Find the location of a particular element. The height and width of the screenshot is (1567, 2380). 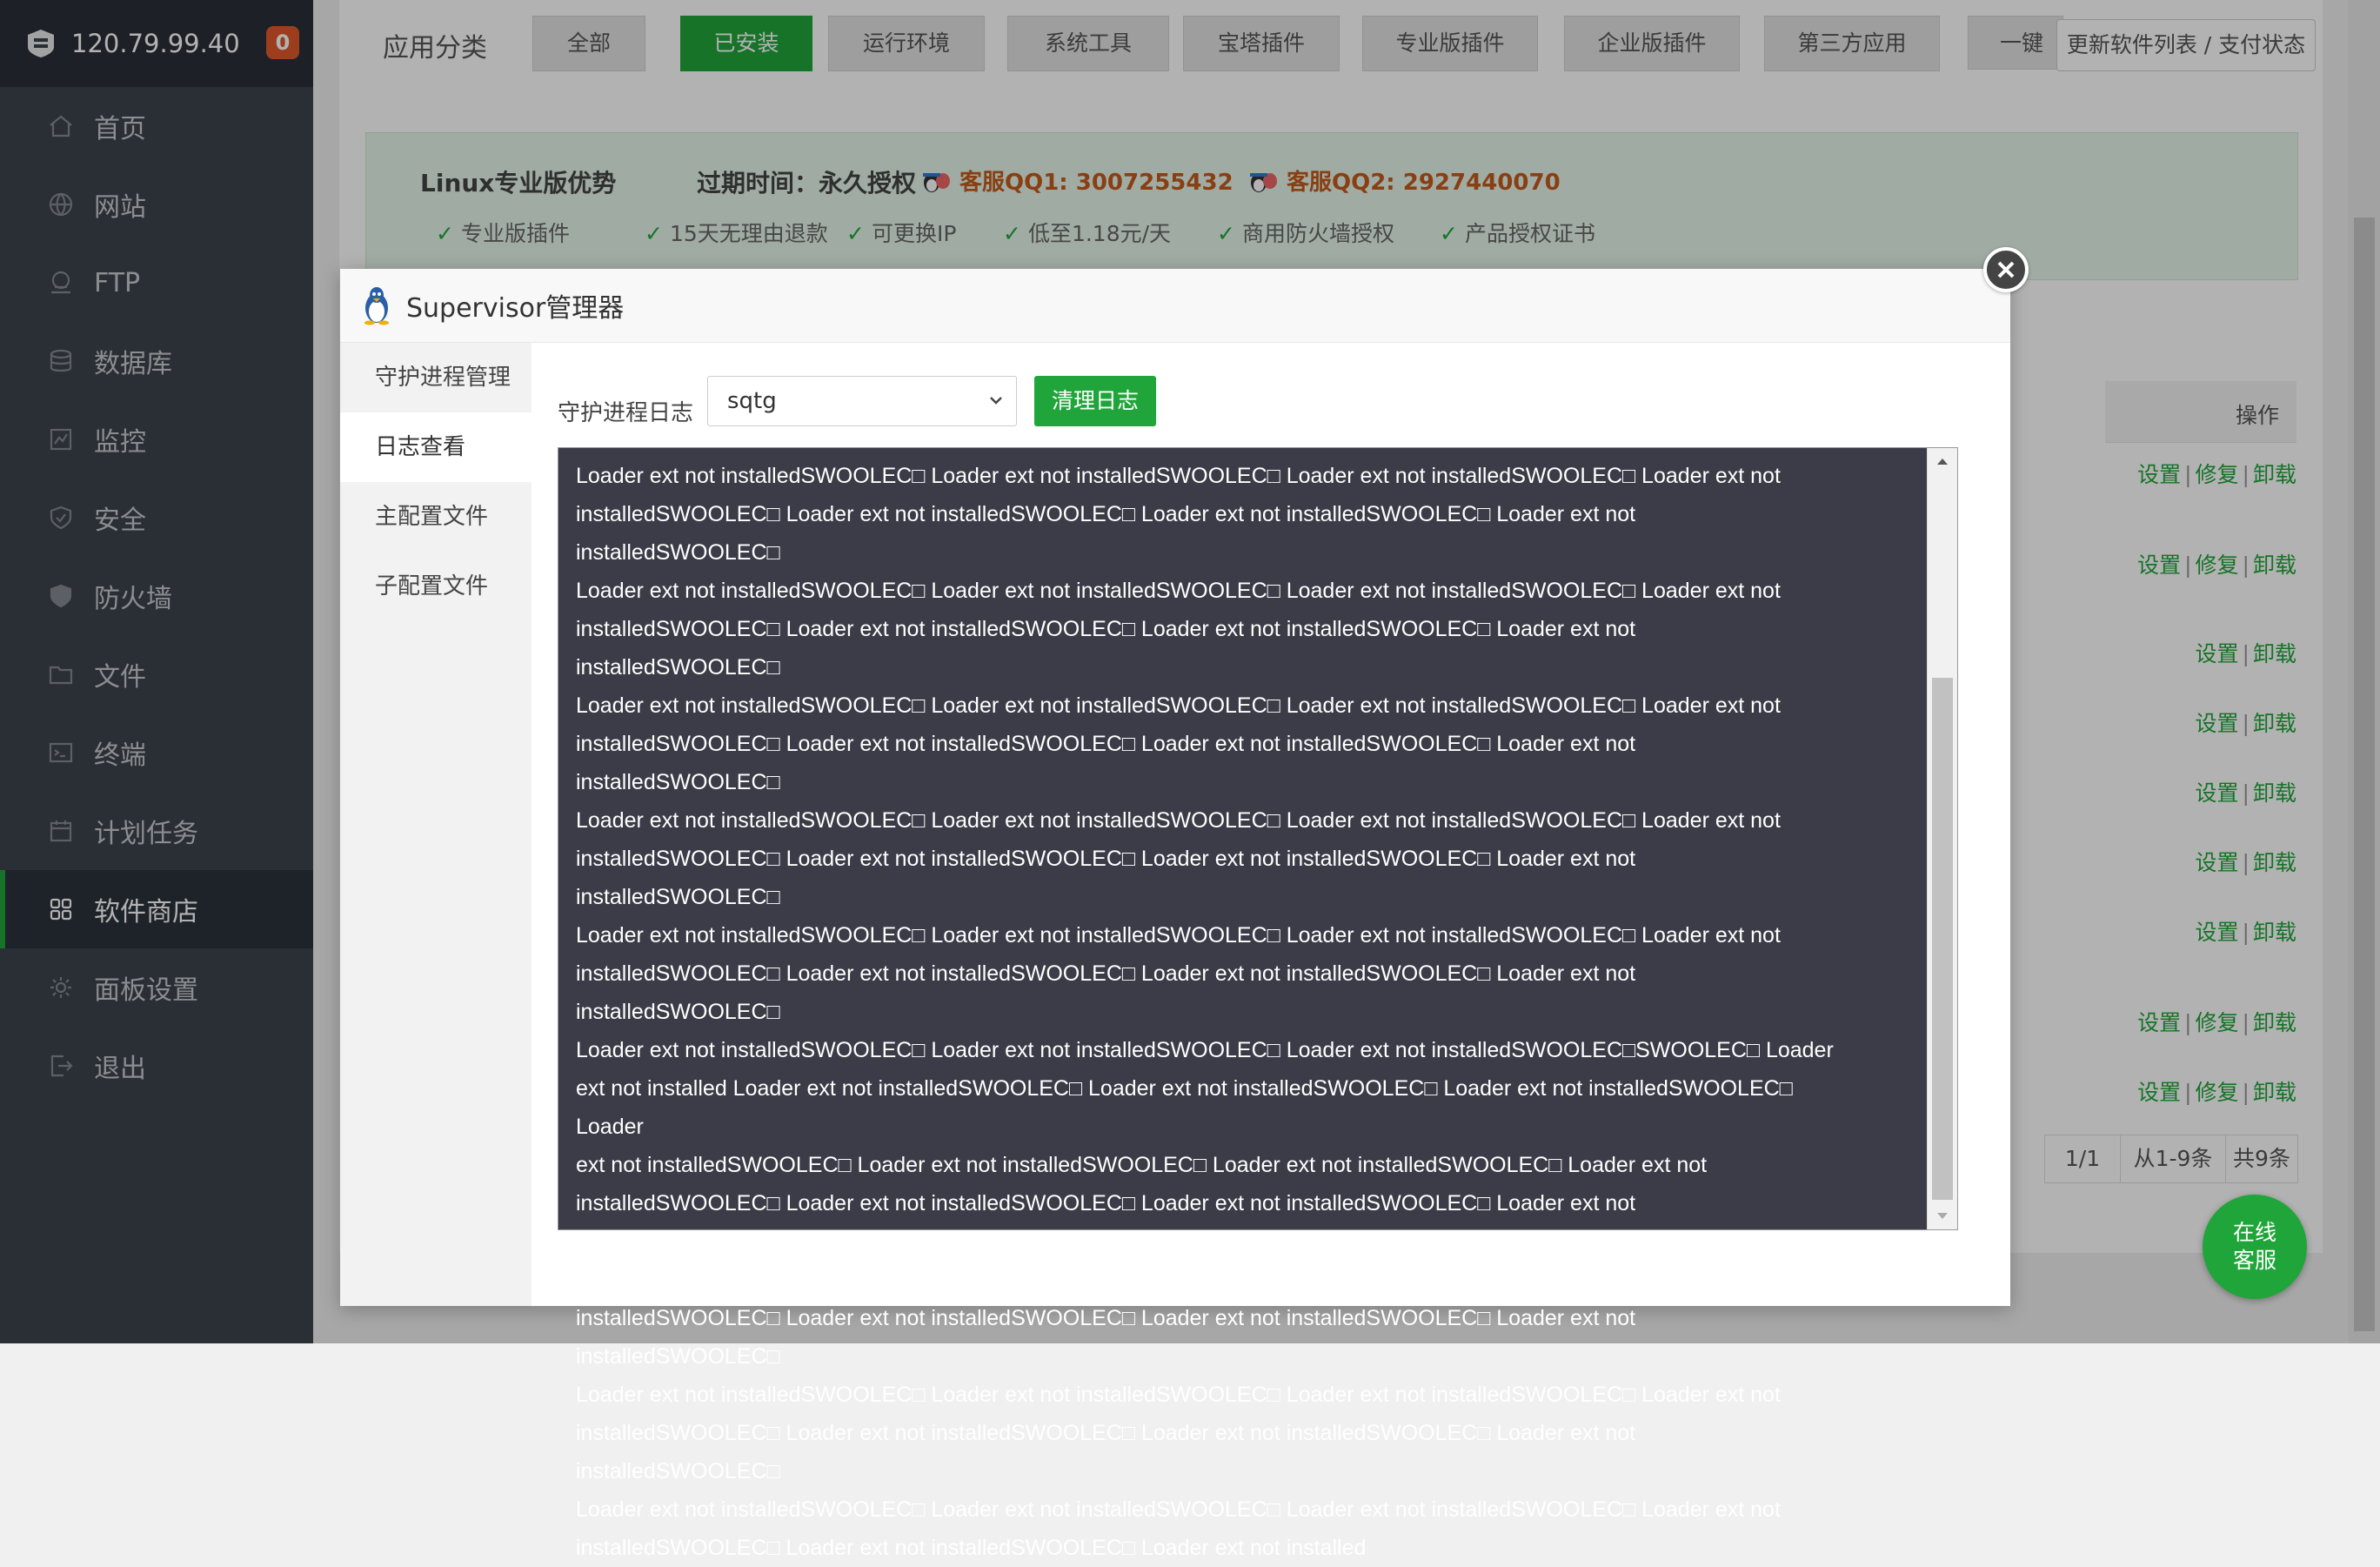

log-scrollbar is located at coordinates (1942, 838).